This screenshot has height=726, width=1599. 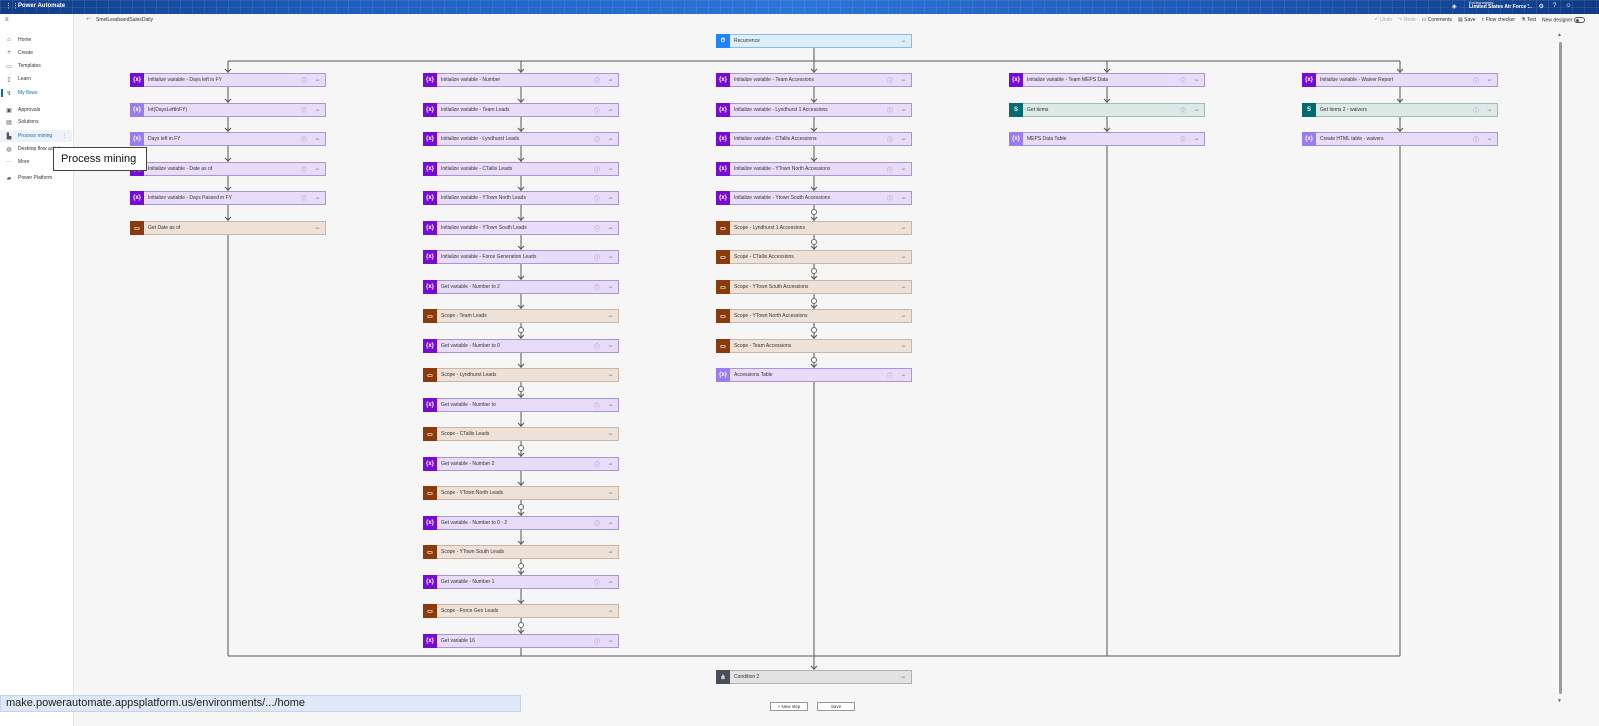 I want to click on action-card: {x} Get variable - Number to ⓘ ···, so click(x=521, y=405).